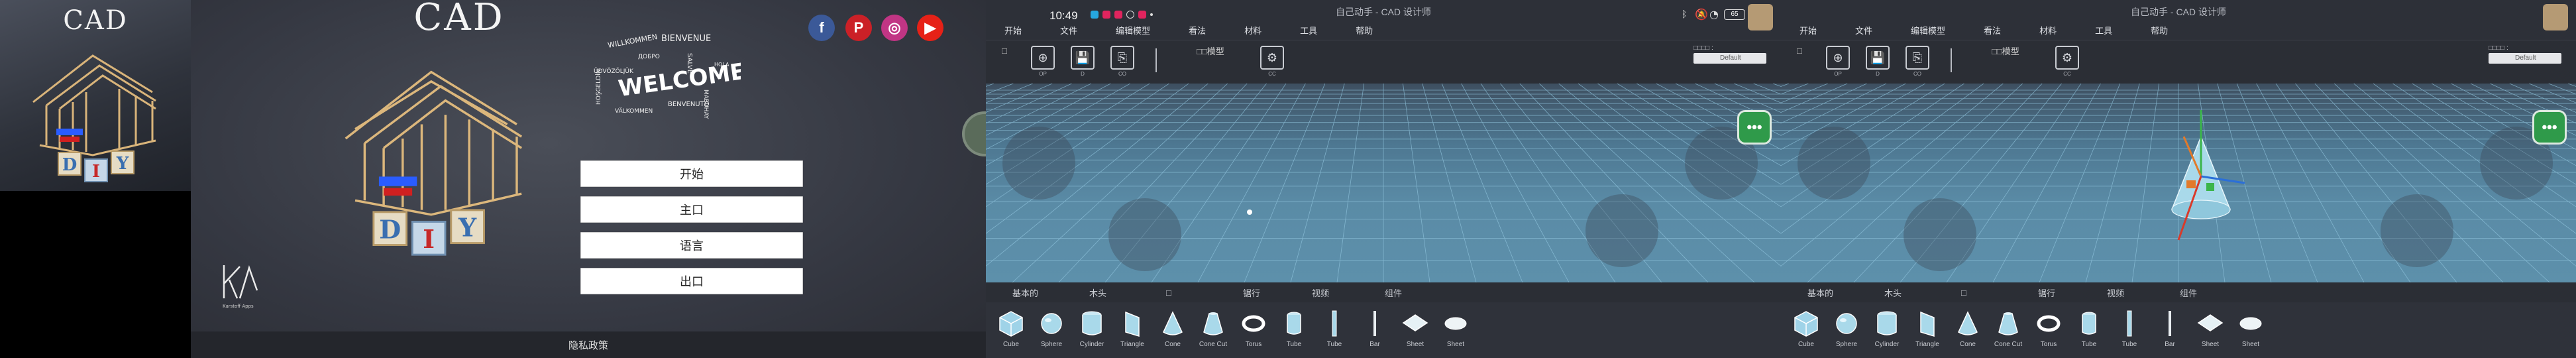 The image size is (2576, 358). What do you see at coordinates (1156, 60) in the screenshot?
I see `toolbar-divider` at bounding box center [1156, 60].